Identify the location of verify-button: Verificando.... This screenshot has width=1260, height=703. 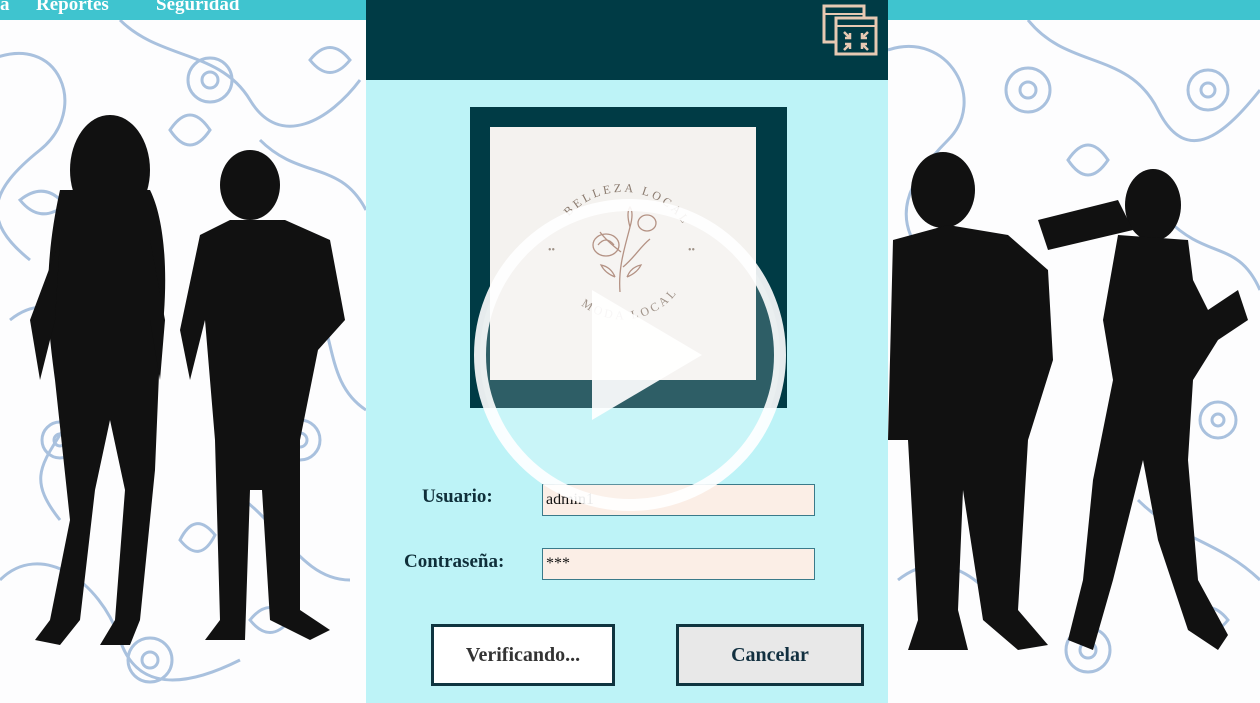
(523, 655).